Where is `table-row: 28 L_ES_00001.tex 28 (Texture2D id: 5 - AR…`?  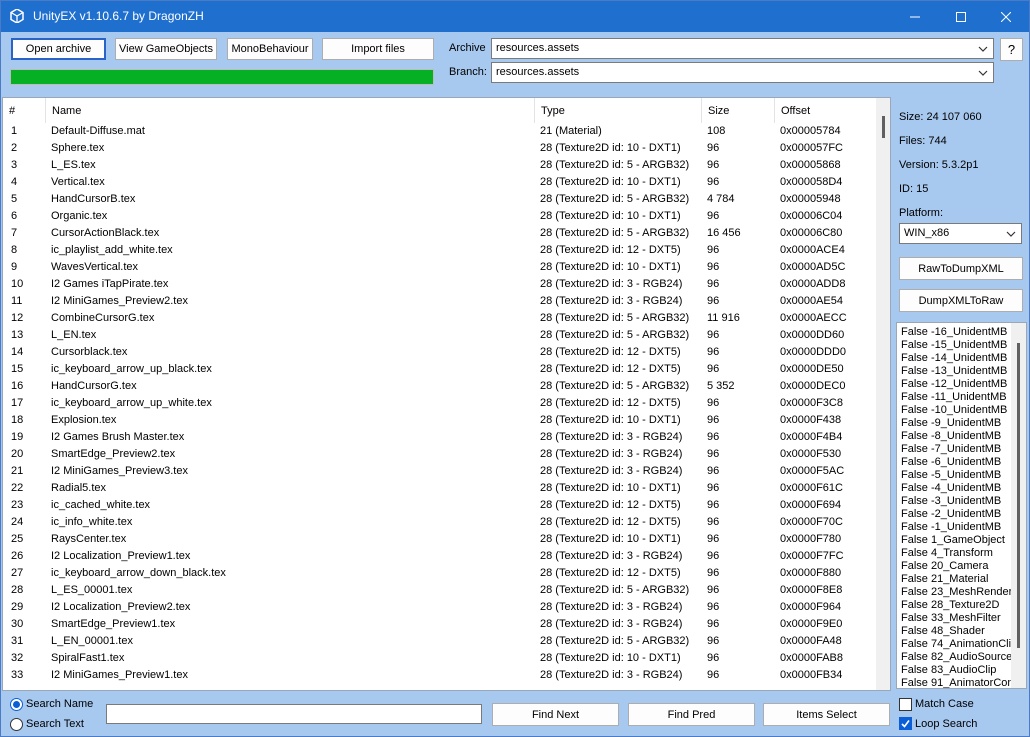 table-row: 28 L_ES_00001.tex 28 (Texture2D id: 5 - AR… is located at coordinates (439, 590).